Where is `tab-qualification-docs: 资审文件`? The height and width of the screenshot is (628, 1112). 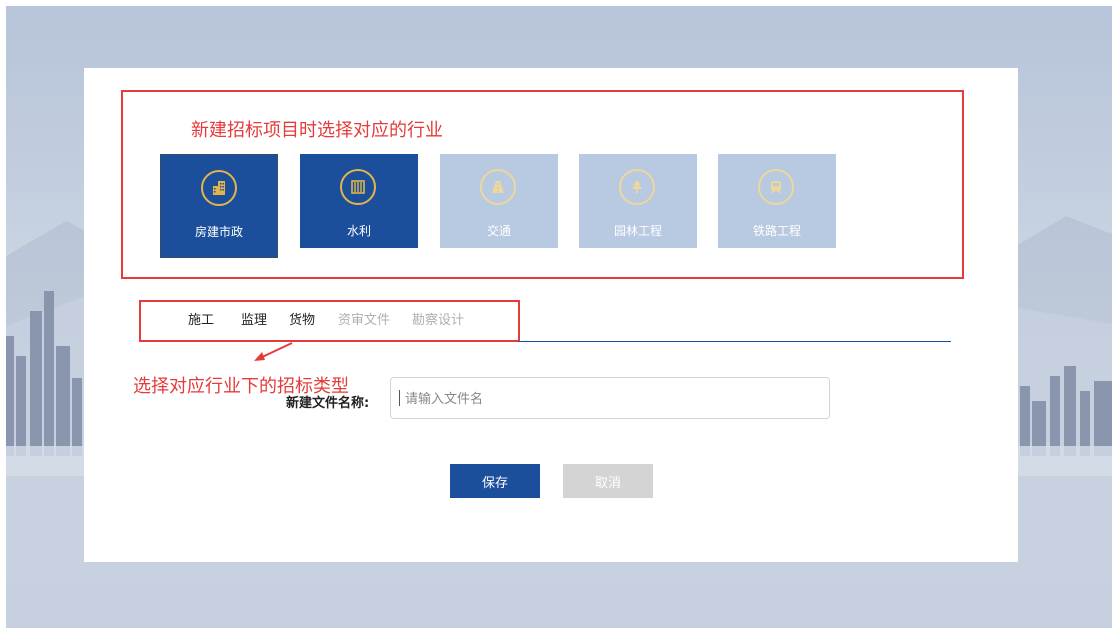
tab-qualification-docs: 资审文件 is located at coordinates (364, 318).